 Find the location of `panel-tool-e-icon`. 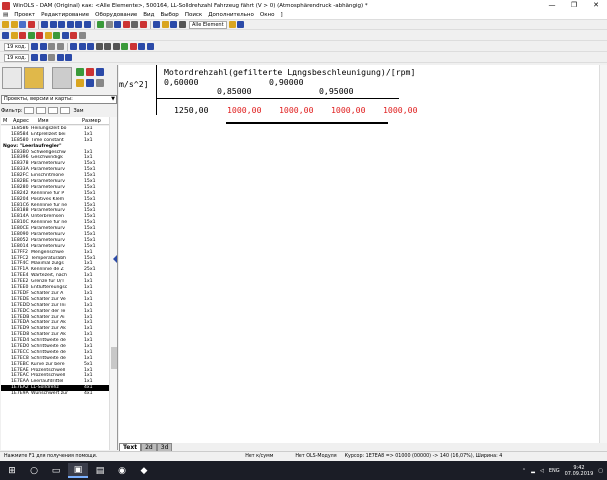

panel-tool-e-icon is located at coordinates (90, 83).